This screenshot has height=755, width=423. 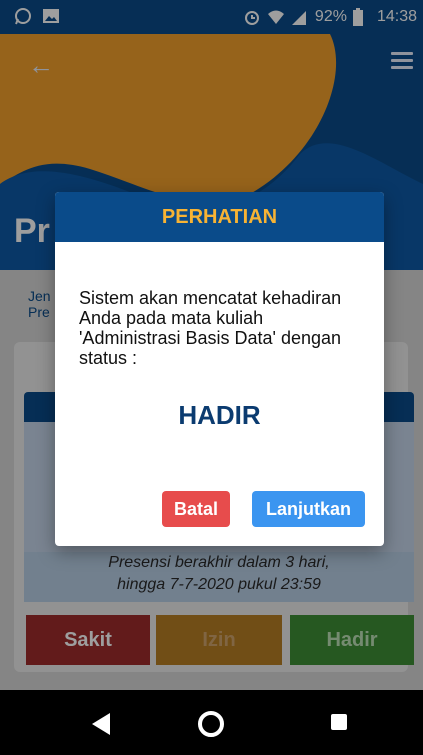 What do you see at coordinates (196, 509) in the screenshot?
I see `cancel-button: Batal` at bounding box center [196, 509].